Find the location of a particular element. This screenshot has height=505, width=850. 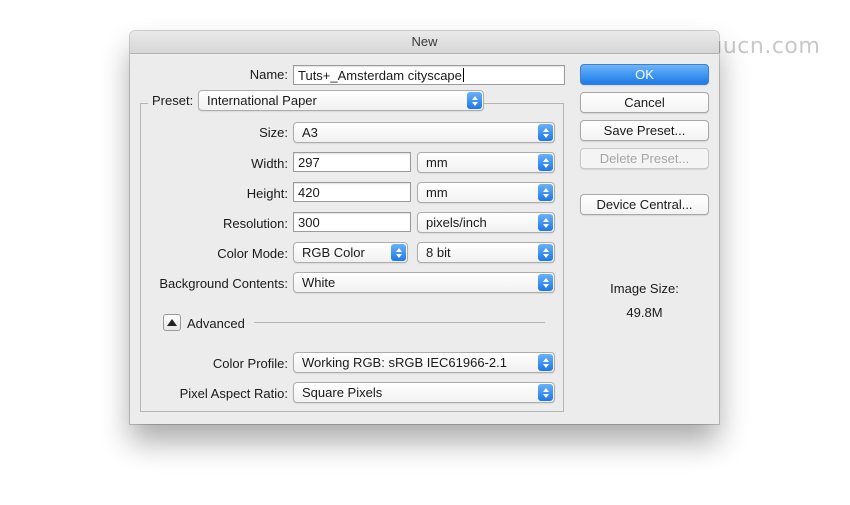

background-contents-value: White is located at coordinates (319, 282).